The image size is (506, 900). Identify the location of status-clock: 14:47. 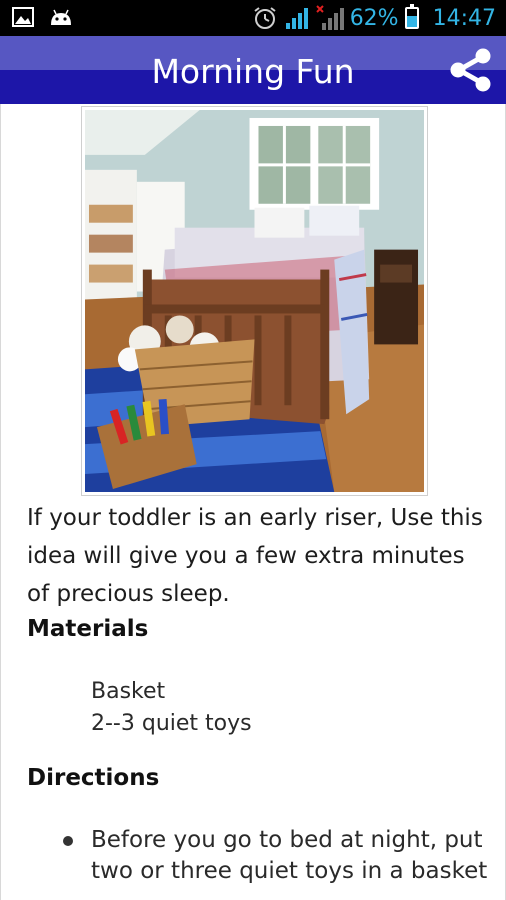
(464, 18).